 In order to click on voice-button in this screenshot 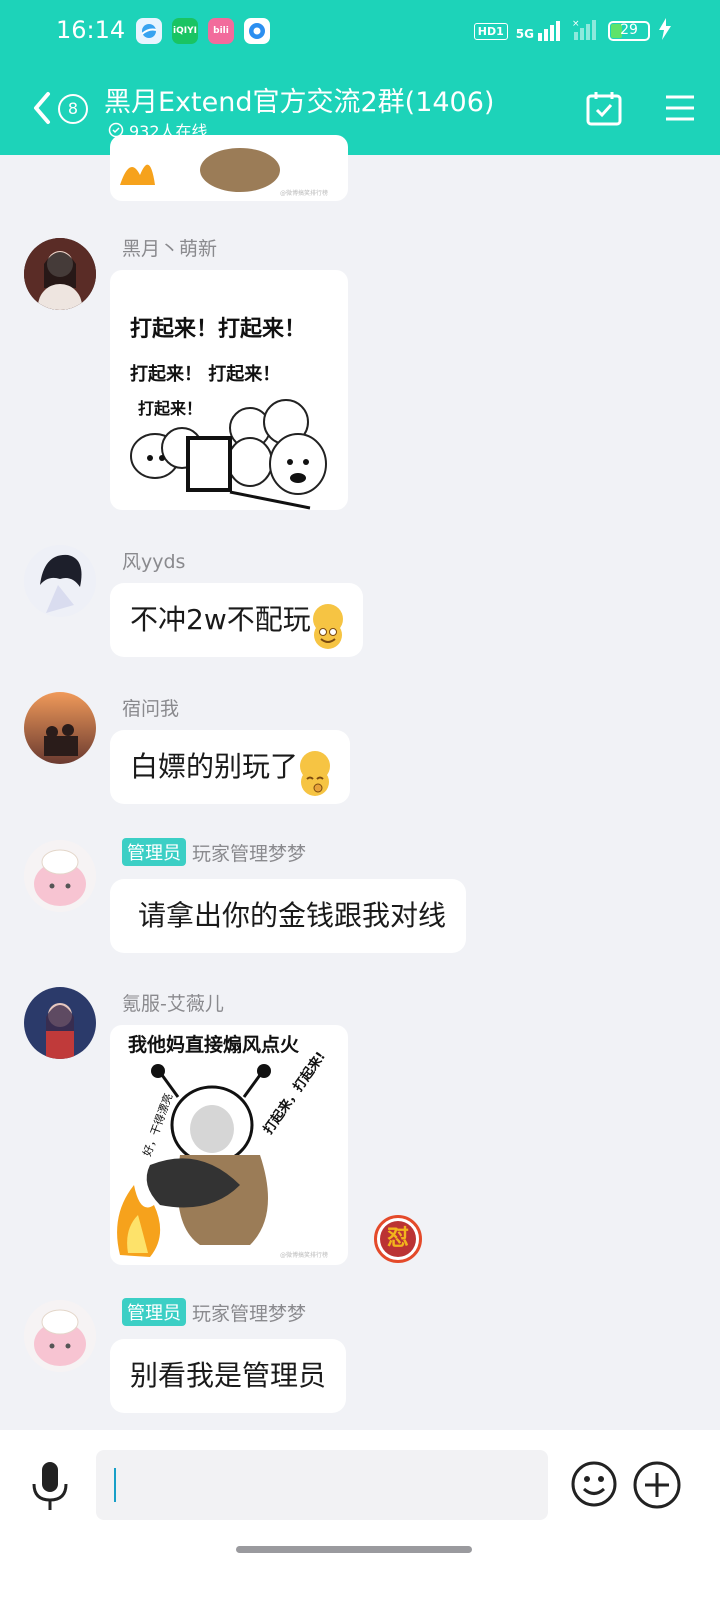, I will do `click(50, 1486)`.